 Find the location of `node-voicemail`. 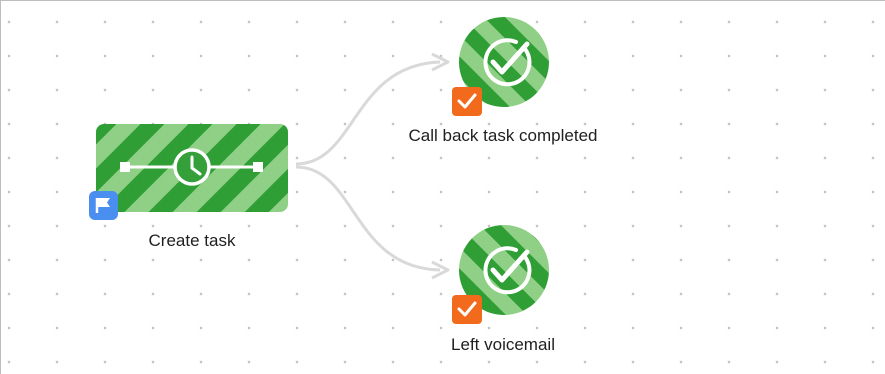

node-voicemail is located at coordinates (500, 274).